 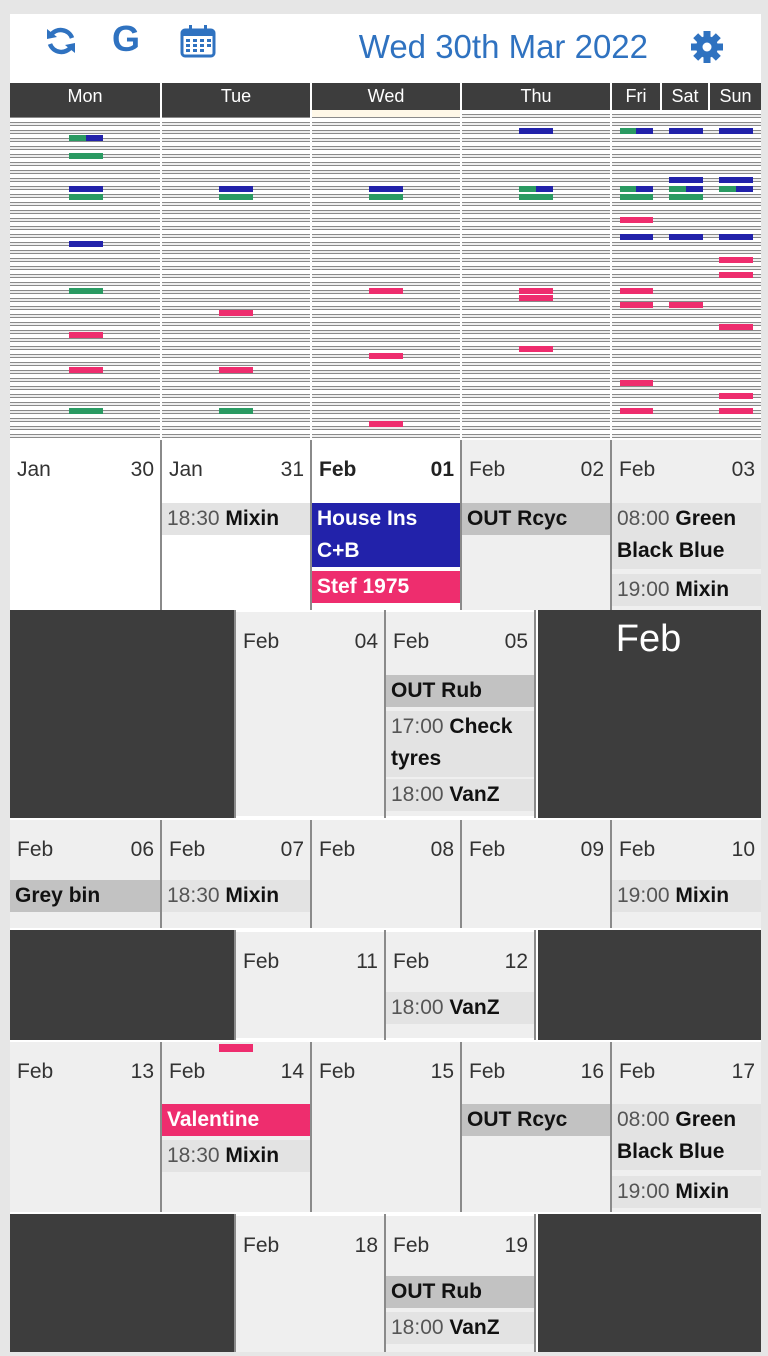 What do you see at coordinates (34, 469) in the screenshot?
I see `cell-month: Jan` at bounding box center [34, 469].